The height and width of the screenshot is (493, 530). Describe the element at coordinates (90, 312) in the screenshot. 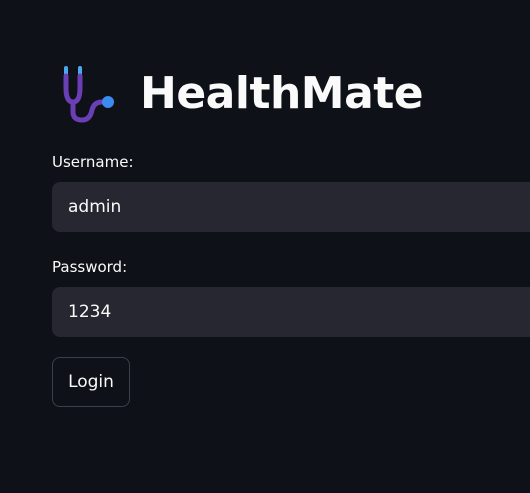

I see `password-value: 1234` at that location.